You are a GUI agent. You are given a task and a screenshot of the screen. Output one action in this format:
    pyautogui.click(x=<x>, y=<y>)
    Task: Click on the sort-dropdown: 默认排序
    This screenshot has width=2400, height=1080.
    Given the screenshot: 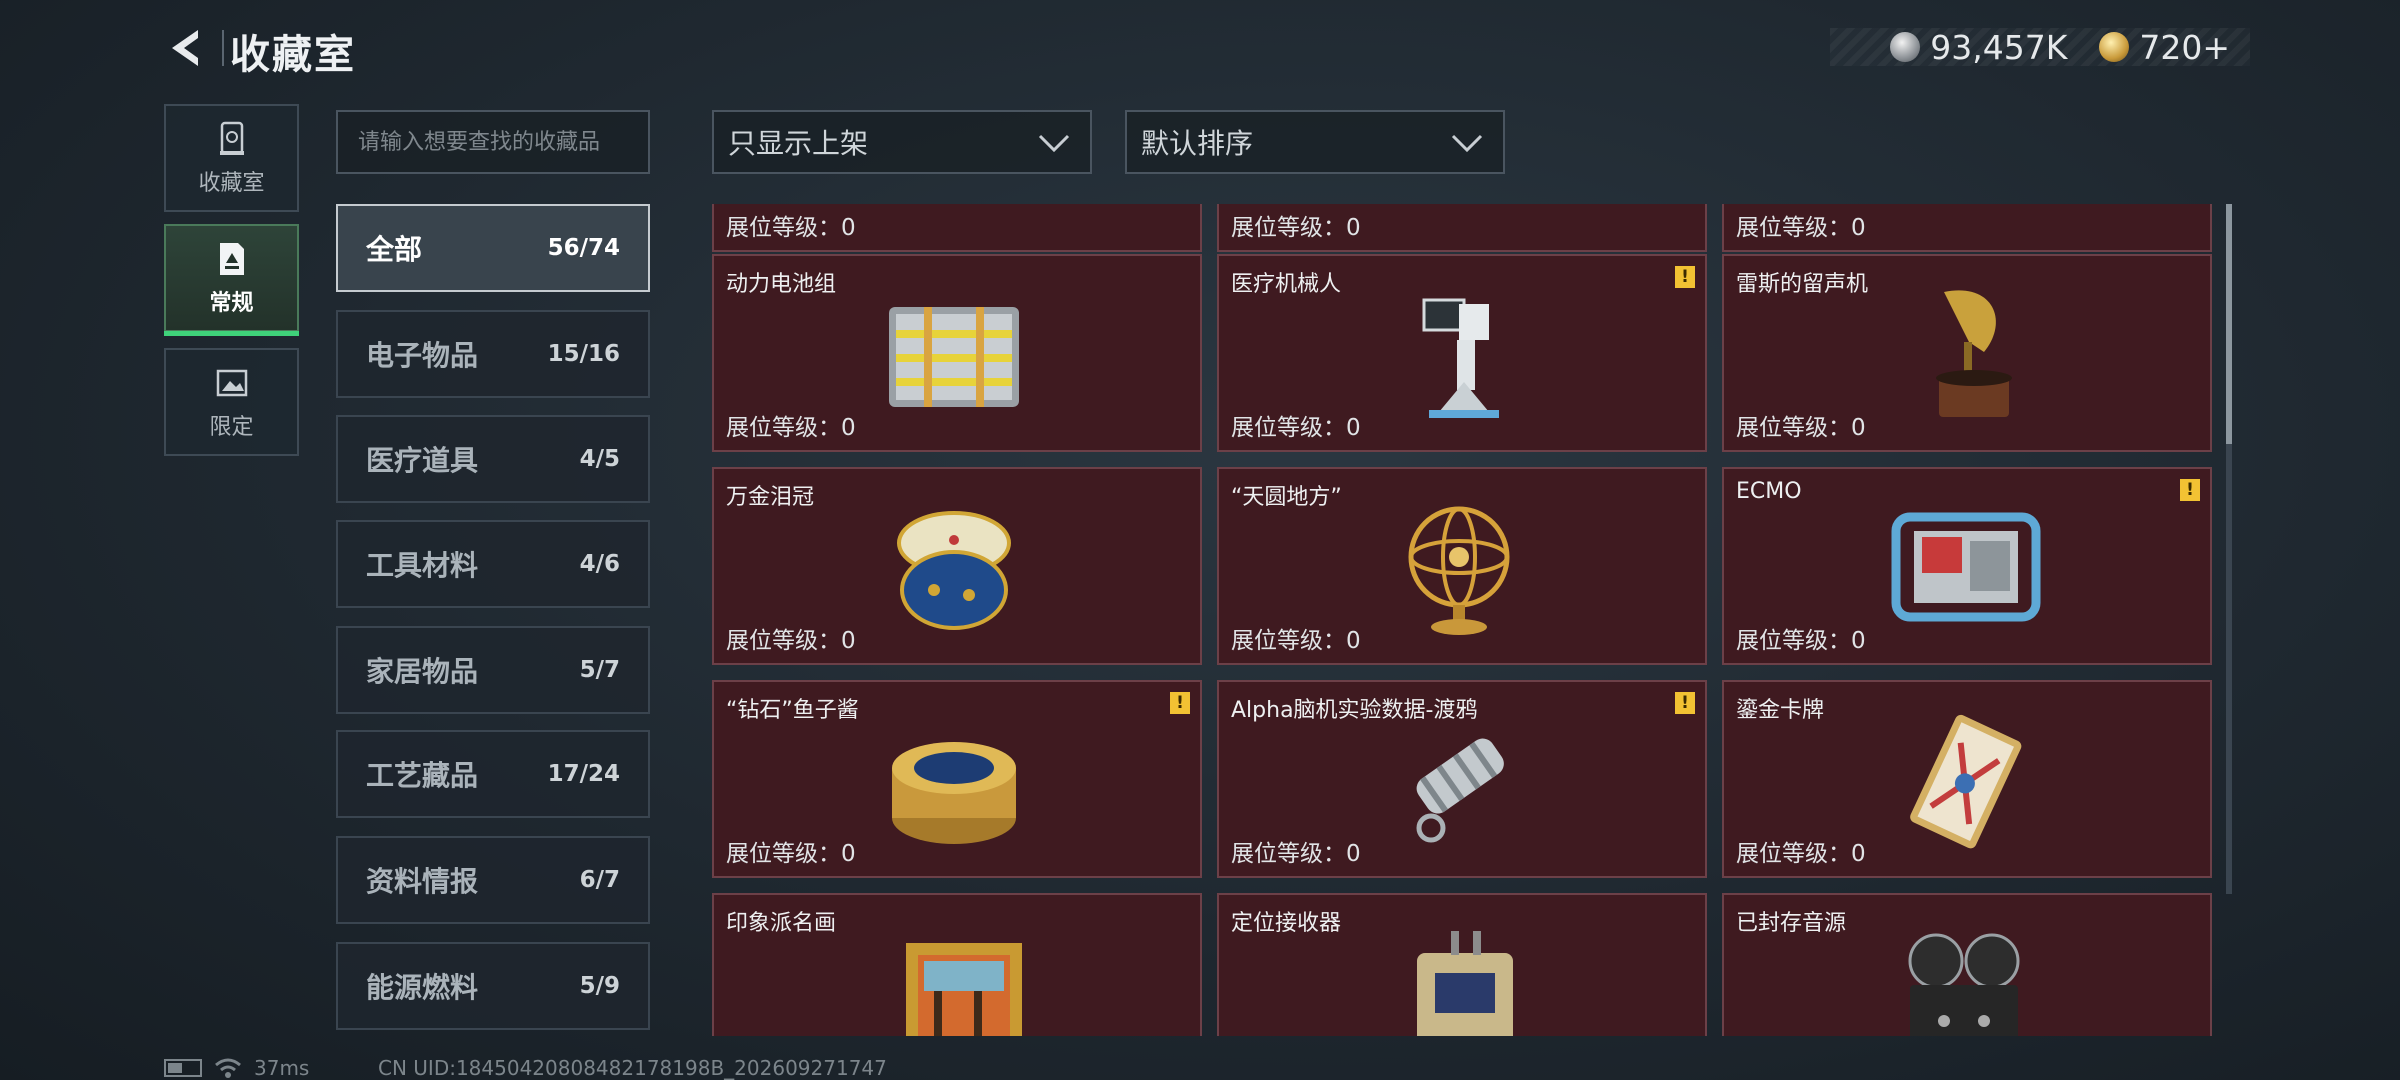 What is the action you would take?
    pyautogui.click(x=1315, y=142)
    